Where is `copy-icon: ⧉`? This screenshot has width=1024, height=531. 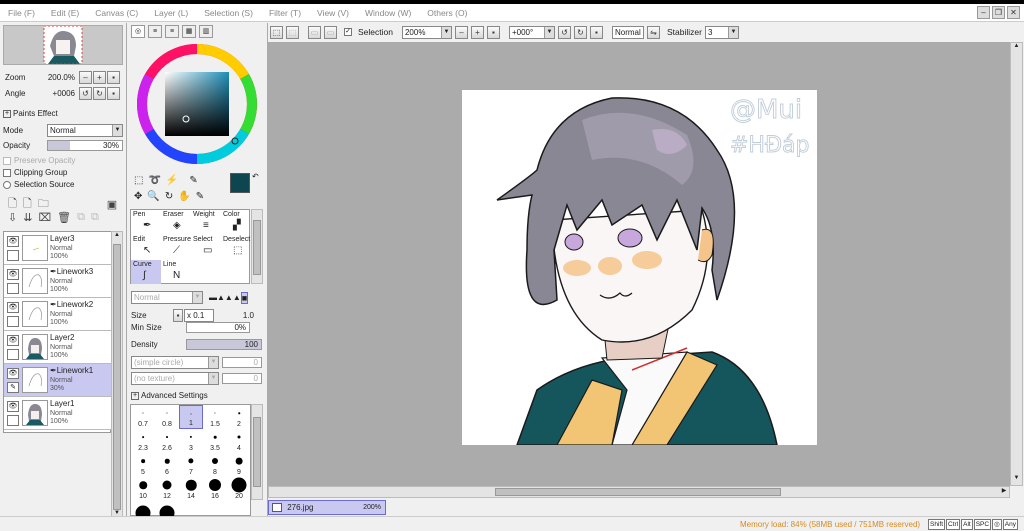
copy-icon: ⧉ is located at coordinates (81, 217).